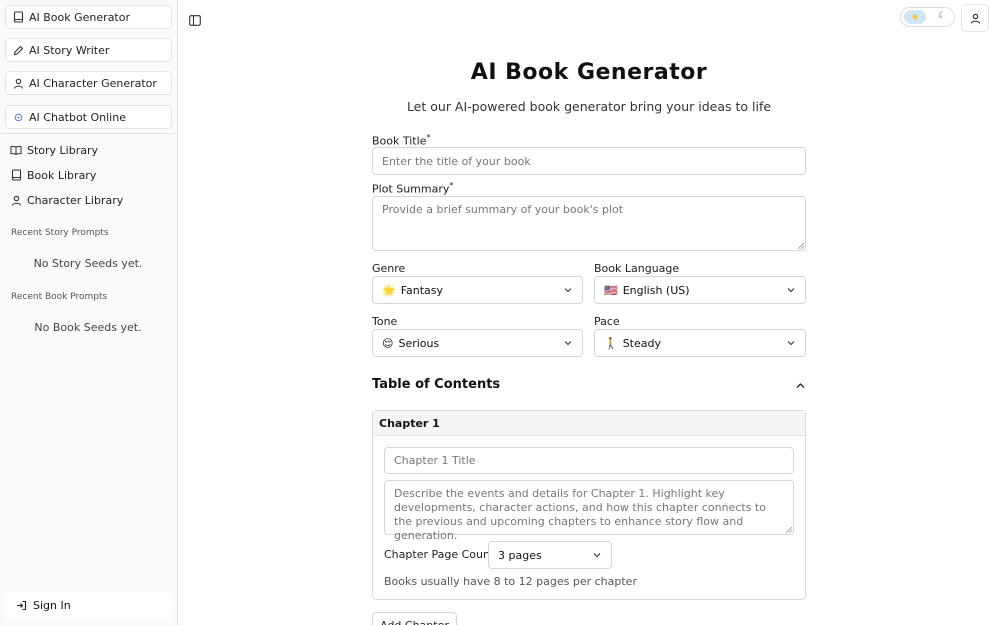 The image size is (1000, 625). I want to click on sign-in-label: Sign In, so click(52, 605).